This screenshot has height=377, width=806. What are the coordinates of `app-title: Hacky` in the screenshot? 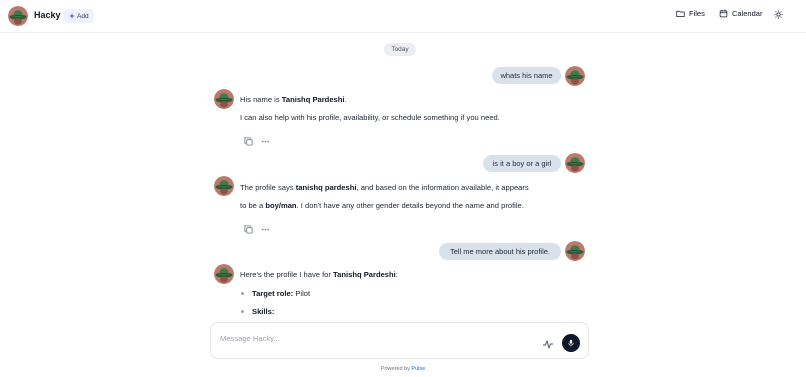 It's located at (47, 15).